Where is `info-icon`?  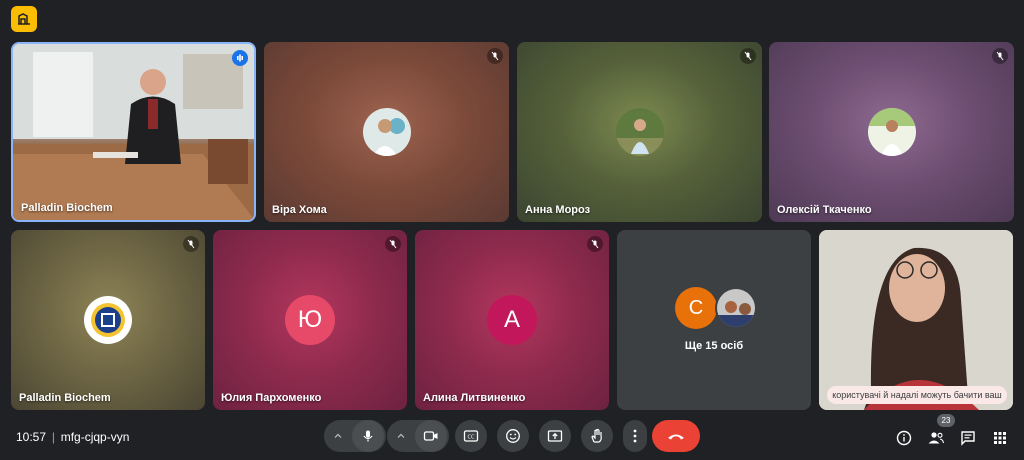 info-icon is located at coordinates (904, 438).